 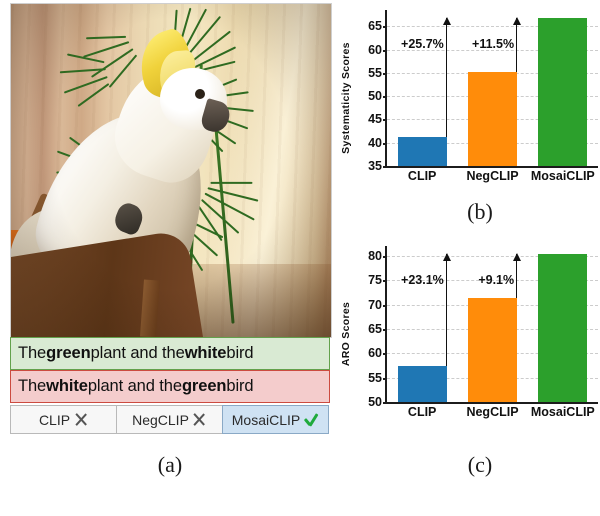 What do you see at coordinates (346, 334) in the screenshot?
I see `y-axis-title-c: ARO Scores` at bounding box center [346, 334].